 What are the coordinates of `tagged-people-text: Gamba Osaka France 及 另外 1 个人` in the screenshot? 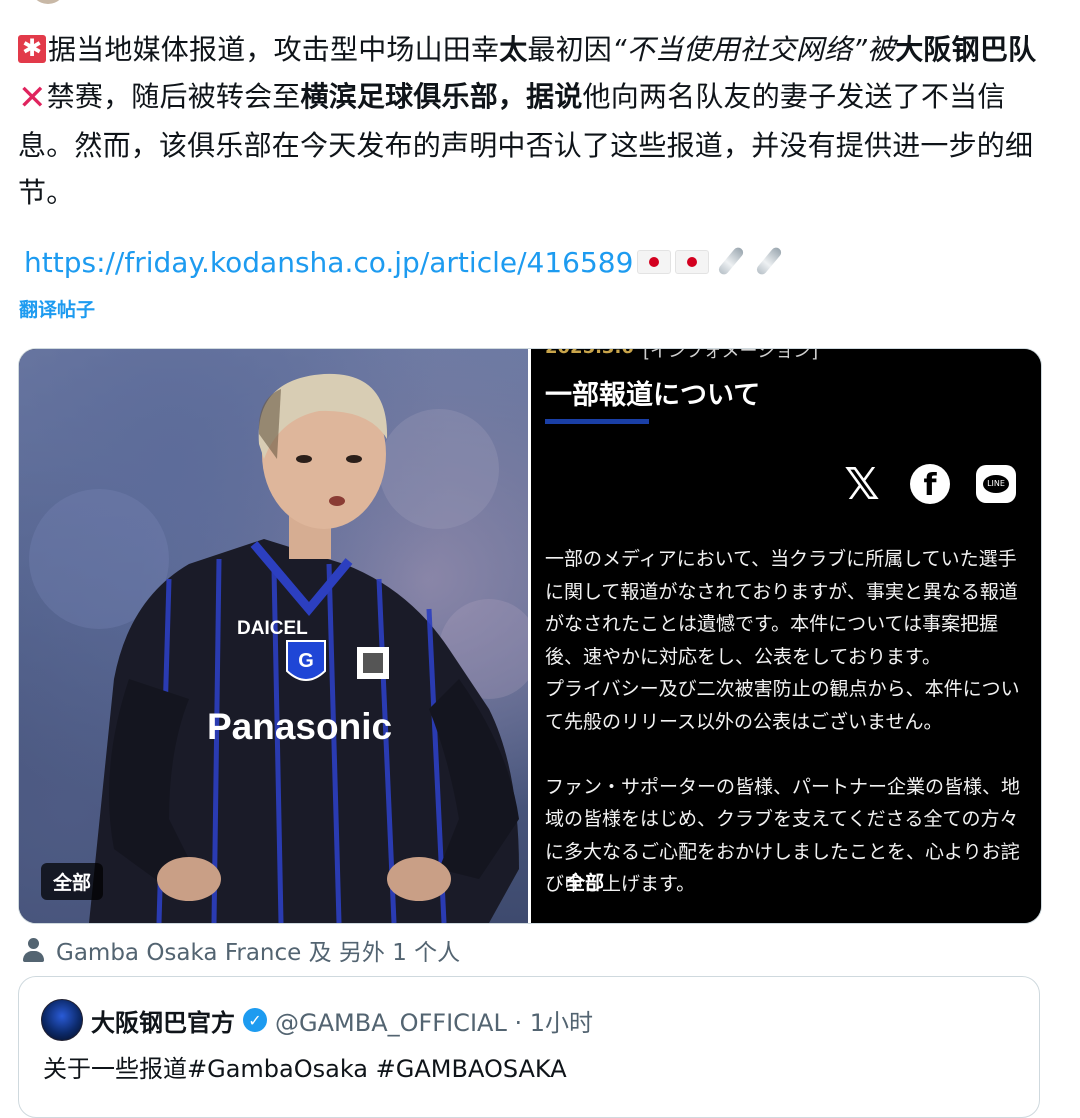 It's located at (258, 953).